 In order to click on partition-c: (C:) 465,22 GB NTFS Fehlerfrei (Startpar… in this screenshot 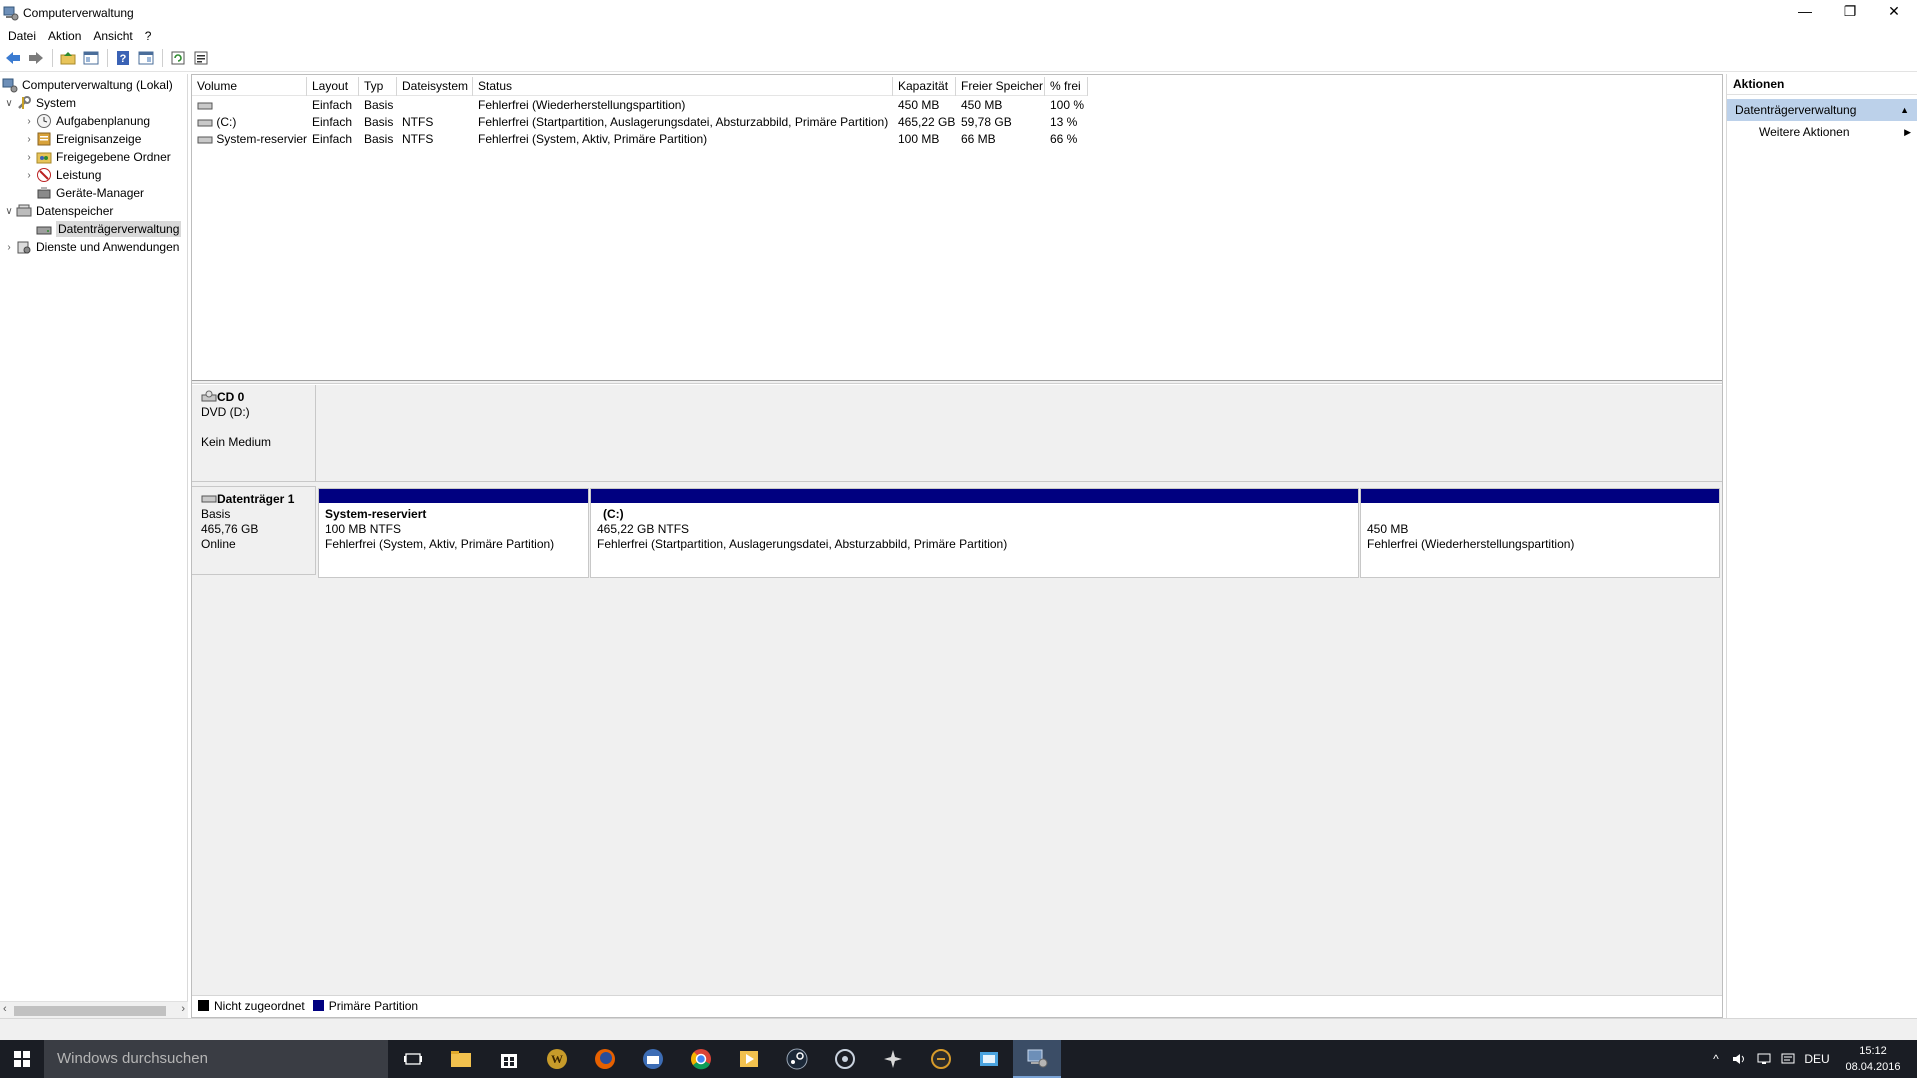, I will do `click(974, 533)`.